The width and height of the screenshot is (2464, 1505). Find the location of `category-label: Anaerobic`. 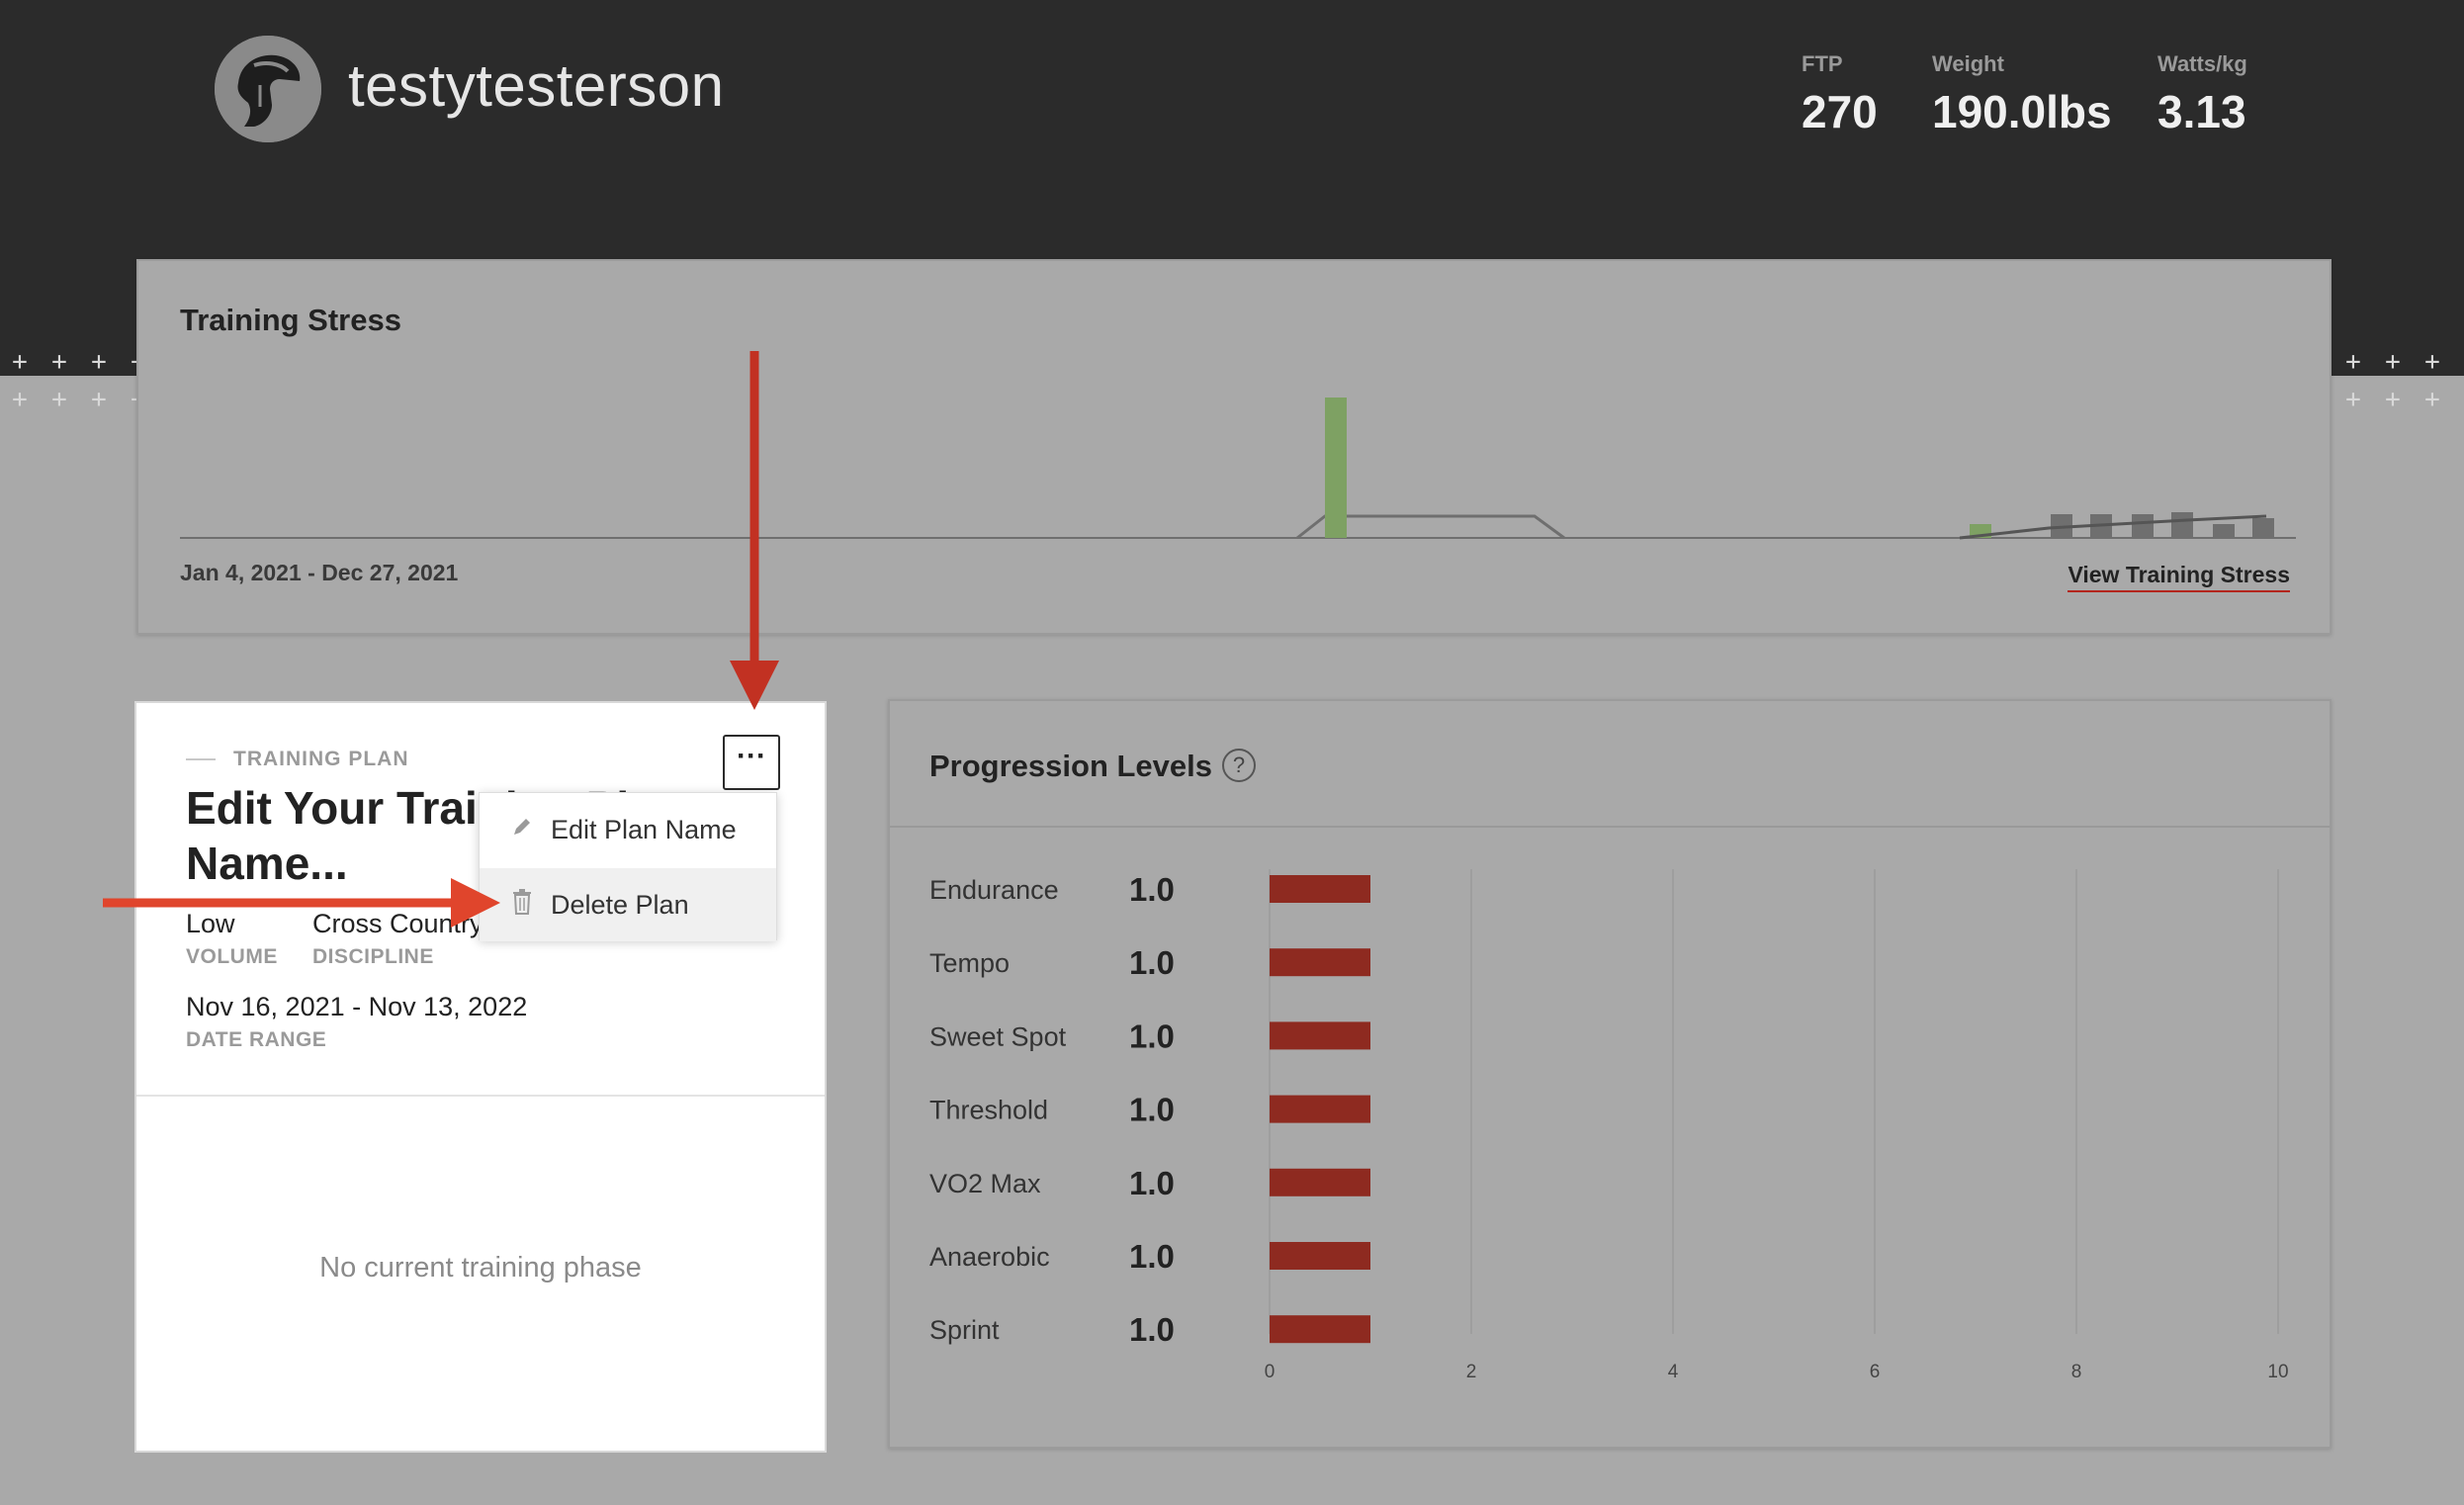

category-label: Anaerobic is located at coordinates (989, 1257).